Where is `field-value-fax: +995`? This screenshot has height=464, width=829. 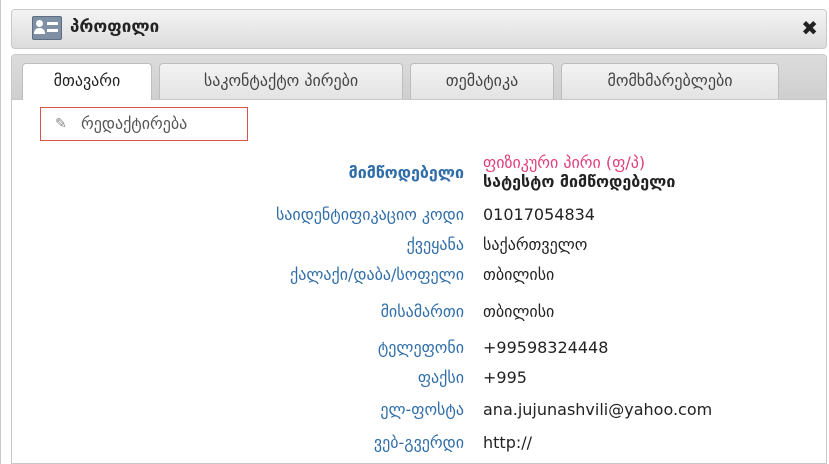
field-value-fax: +995 is located at coordinates (505, 377).